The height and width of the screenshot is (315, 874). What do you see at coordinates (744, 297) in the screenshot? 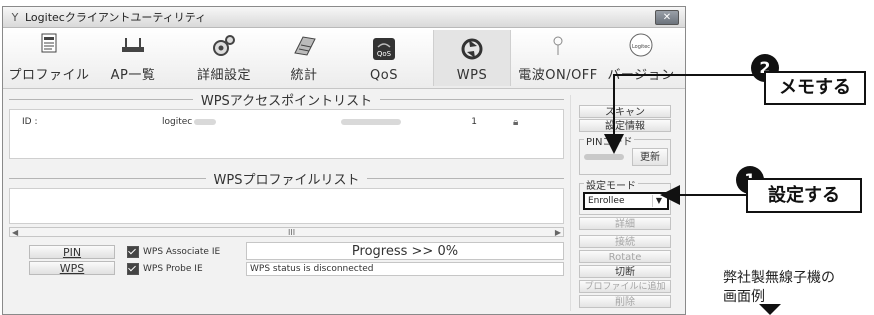
I see `caption-line-2: 画面例` at bounding box center [744, 297].